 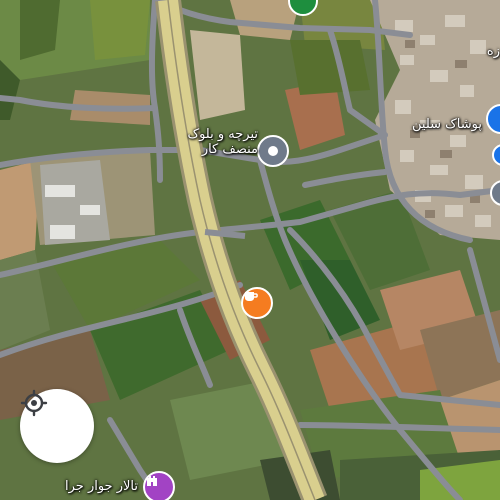 What do you see at coordinates (34, 403) in the screenshot?
I see `crosshair-icon` at bounding box center [34, 403].